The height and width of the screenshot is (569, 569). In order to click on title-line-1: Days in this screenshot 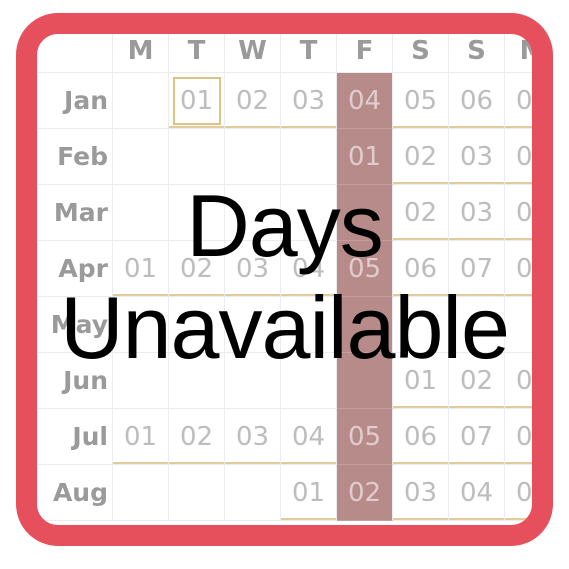, I will do `click(284, 225)`.